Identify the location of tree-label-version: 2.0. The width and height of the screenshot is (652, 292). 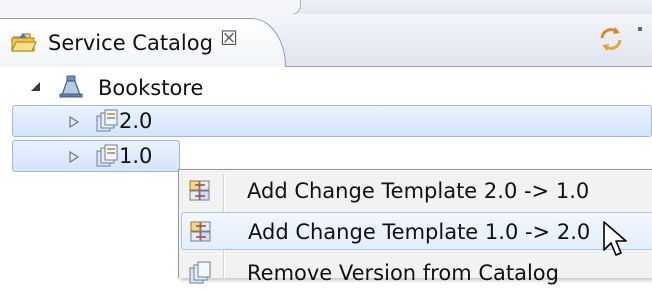
(136, 121).